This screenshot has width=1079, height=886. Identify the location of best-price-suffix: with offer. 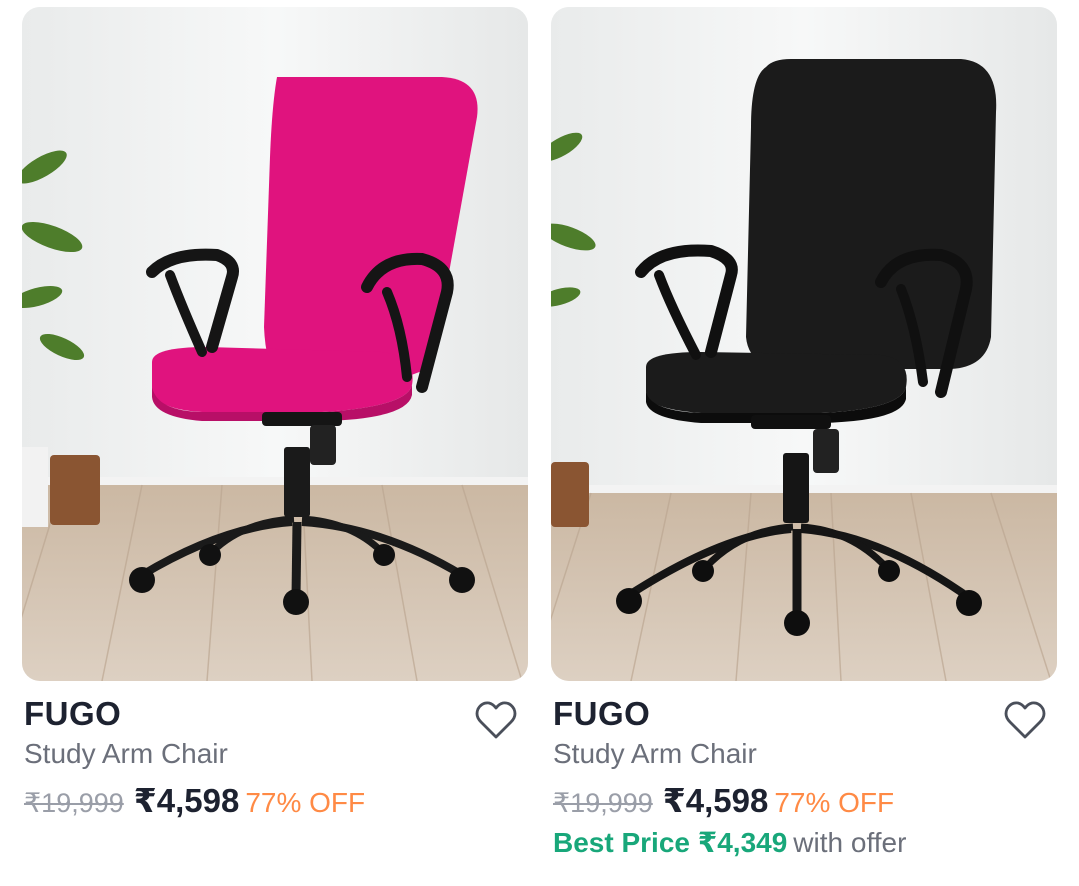
(850, 842).